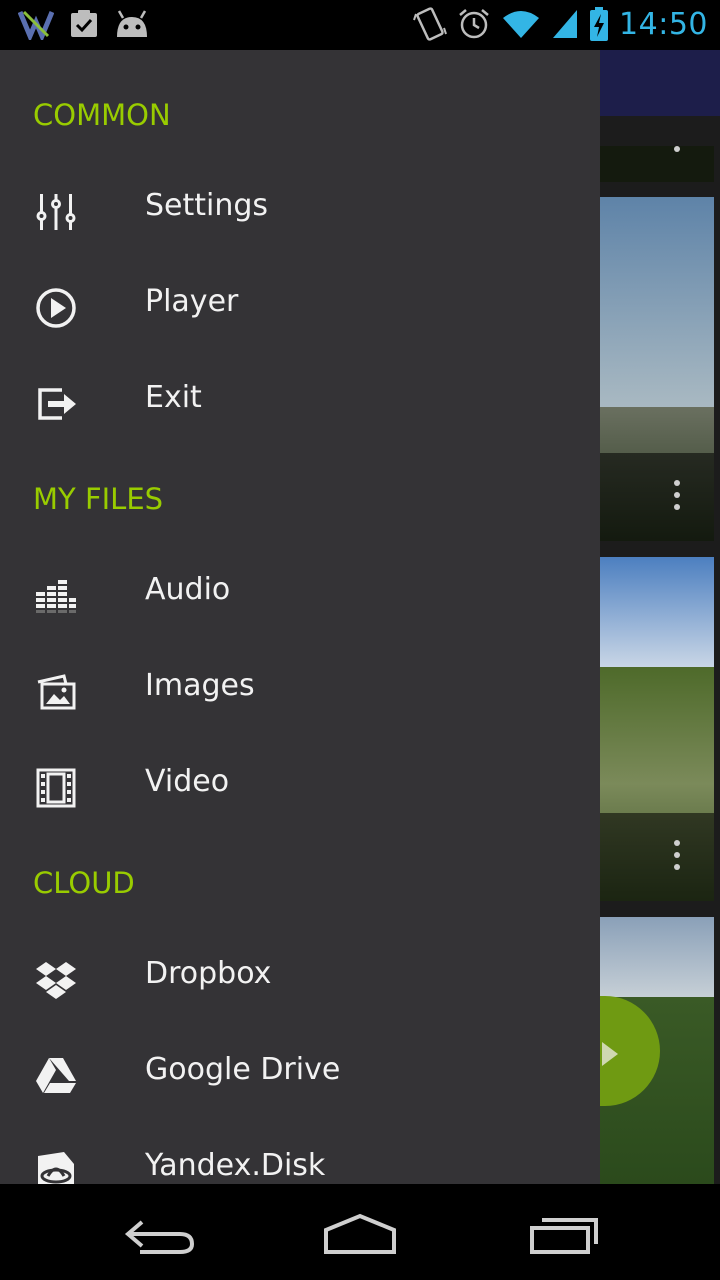  I want to click on system-navigation-bar, so click(360, 1232).